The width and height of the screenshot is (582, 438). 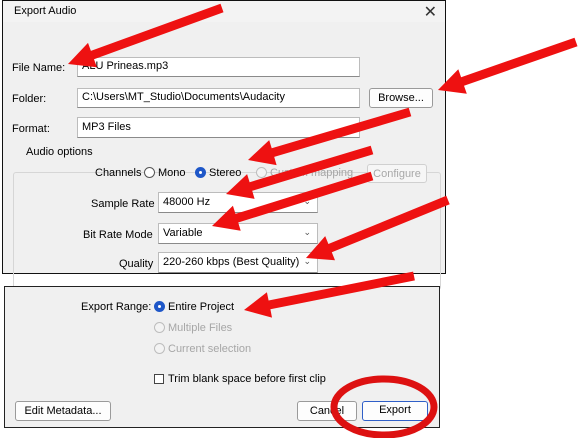 What do you see at coordinates (247, 379) in the screenshot?
I see `trim-label: Trim blank space before first clip` at bounding box center [247, 379].